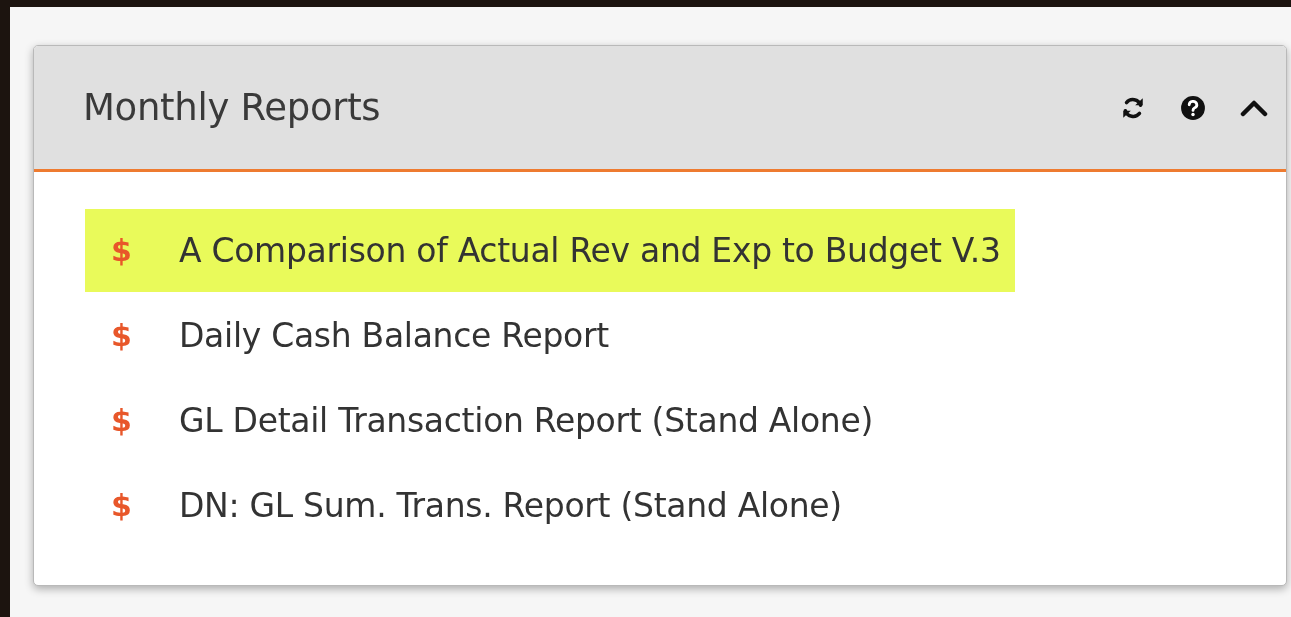  Describe the element at coordinates (354, 335) in the screenshot. I see `report-link: $ Daily Cash Balance Report` at that location.